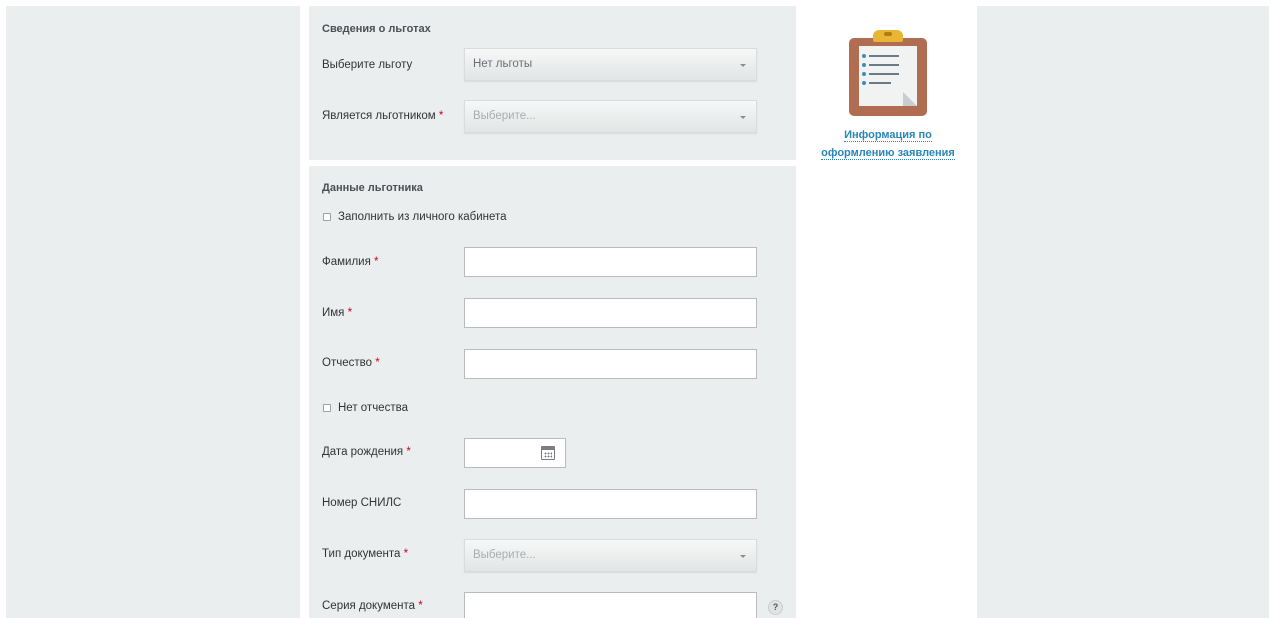 This screenshot has width=1275, height=618. What do you see at coordinates (610, 64) in the screenshot?
I see `select-benefit-dropdown: Нет льготы` at bounding box center [610, 64].